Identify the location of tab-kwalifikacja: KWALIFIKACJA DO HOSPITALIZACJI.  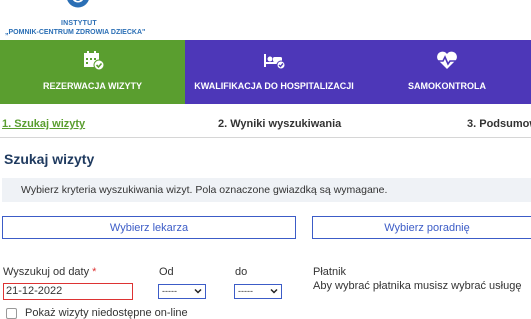
(274, 72).